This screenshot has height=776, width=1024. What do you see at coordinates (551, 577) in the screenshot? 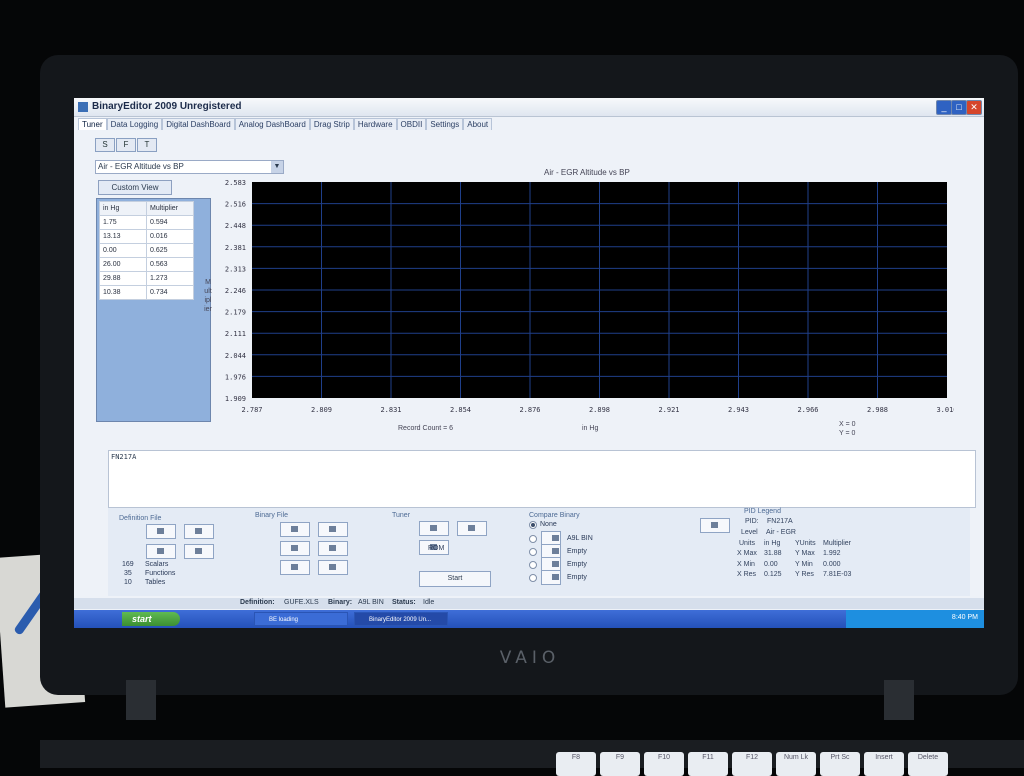
I see `load-compare-button` at bounding box center [551, 577].